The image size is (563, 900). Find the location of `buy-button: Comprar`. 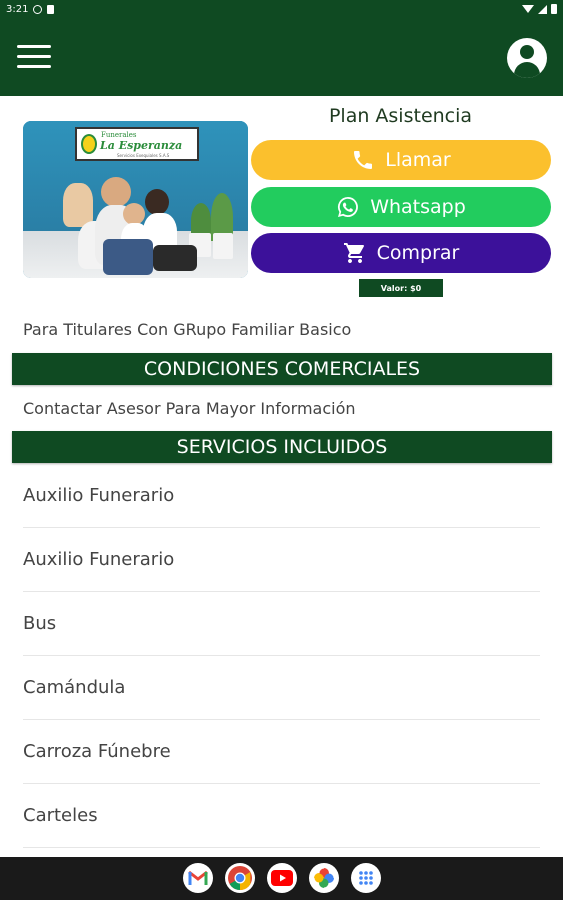

buy-button: Comprar is located at coordinates (401, 253).